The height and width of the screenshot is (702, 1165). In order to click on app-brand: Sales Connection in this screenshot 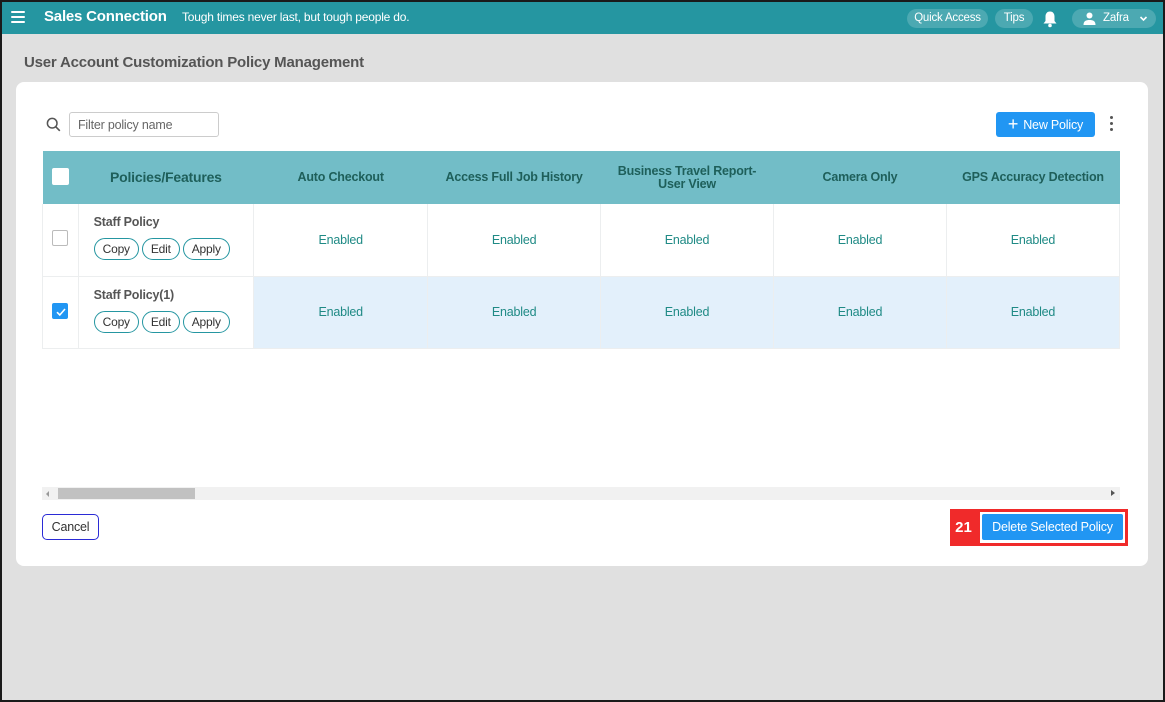, I will do `click(105, 16)`.